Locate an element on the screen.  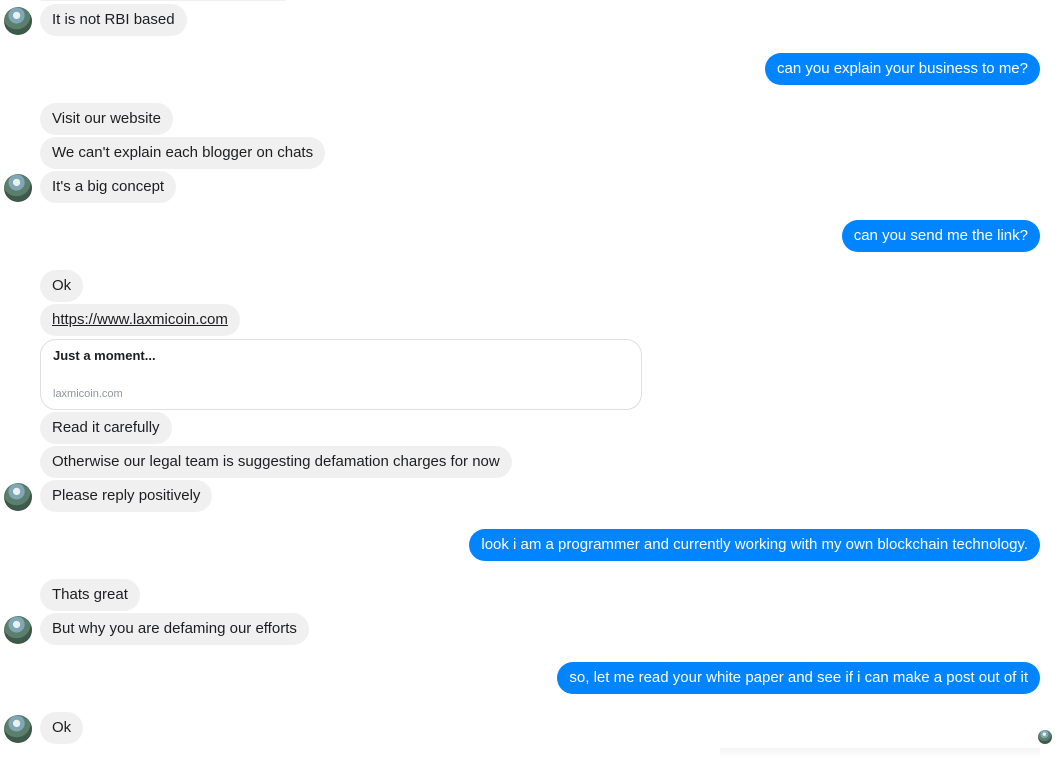
website-link: https://www.laxmicoin.com is located at coordinates (140, 319).